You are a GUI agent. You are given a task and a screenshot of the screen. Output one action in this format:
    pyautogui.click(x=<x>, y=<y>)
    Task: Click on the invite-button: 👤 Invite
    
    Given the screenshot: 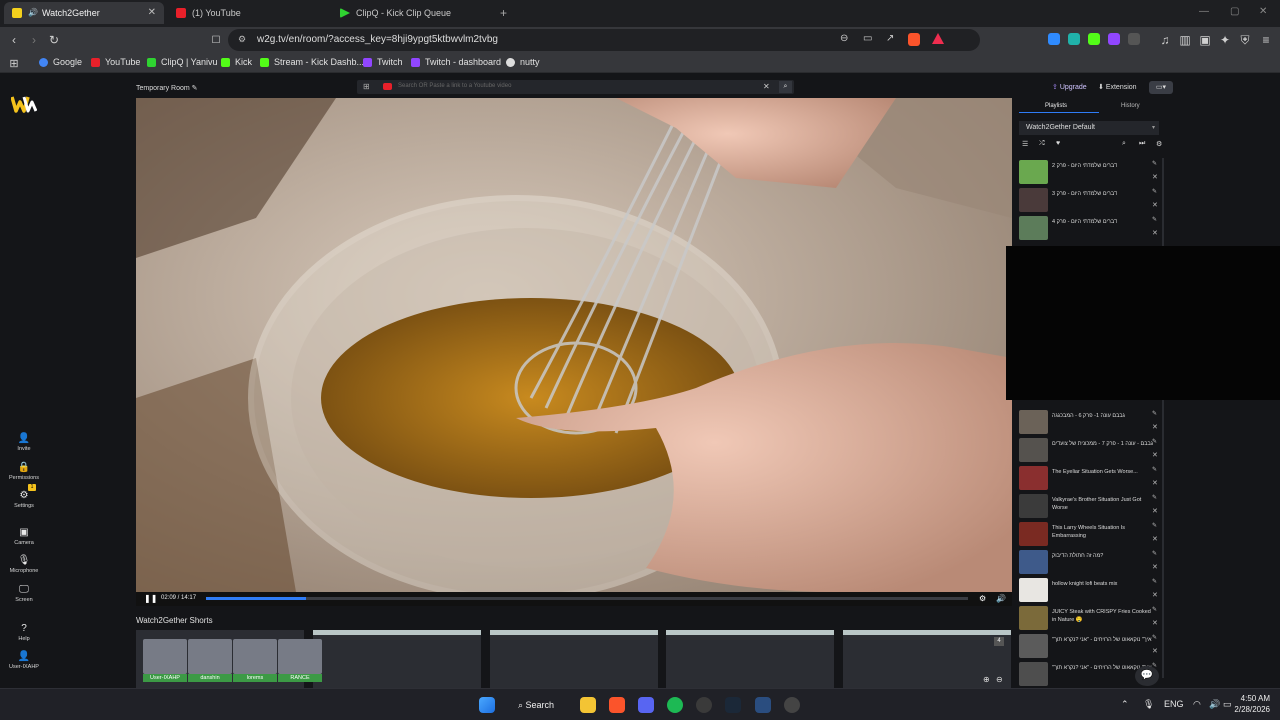 What is the action you would take?
    pyautogui.click(x=24, y=442)
    